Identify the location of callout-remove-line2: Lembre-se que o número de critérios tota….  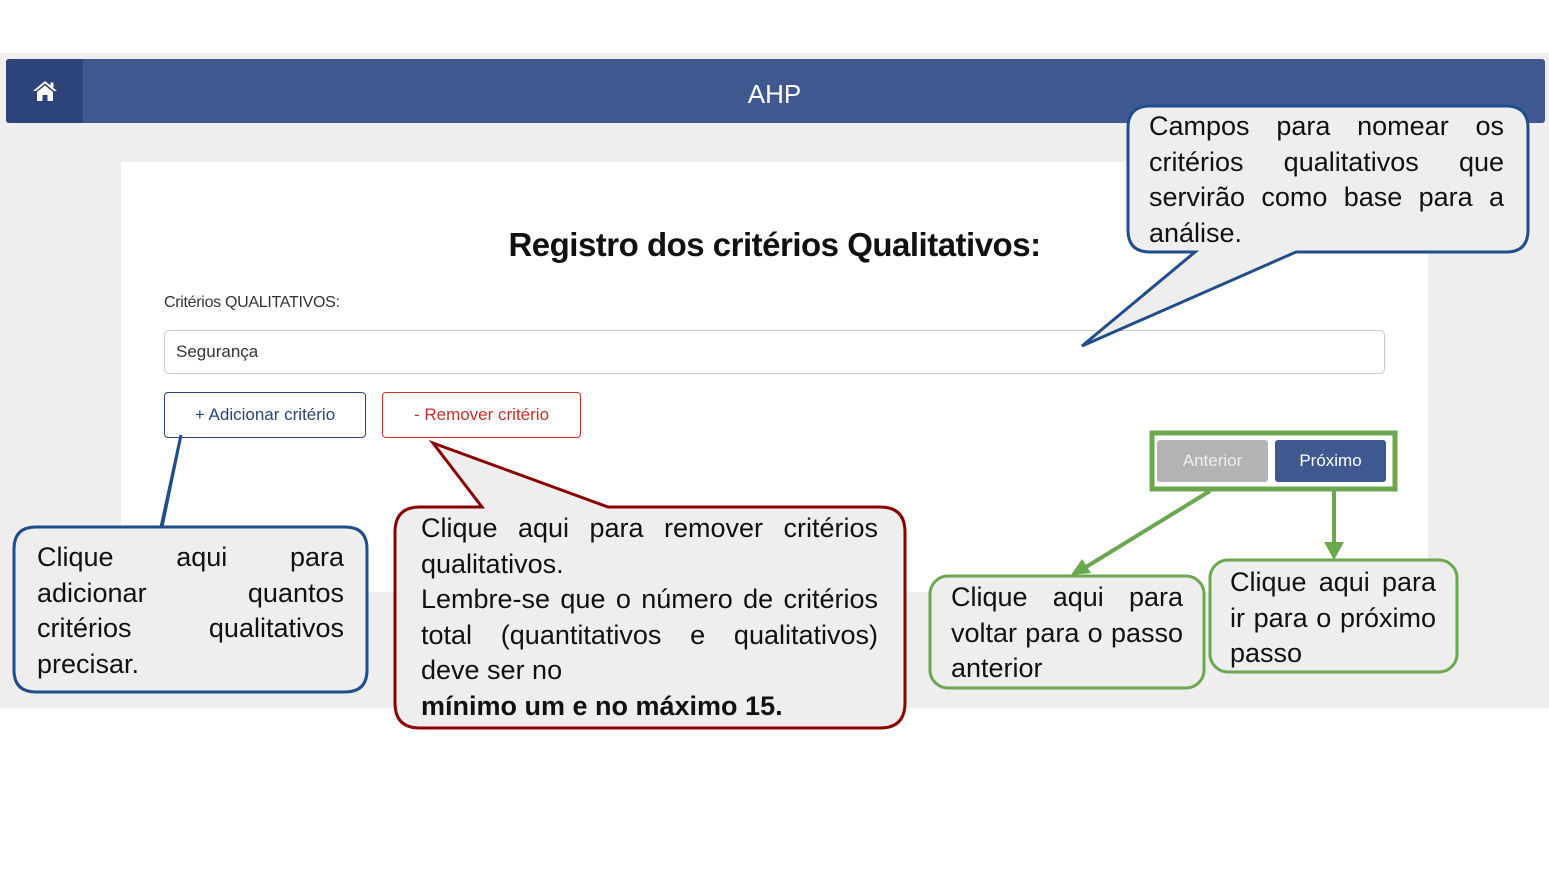
(649, 634).